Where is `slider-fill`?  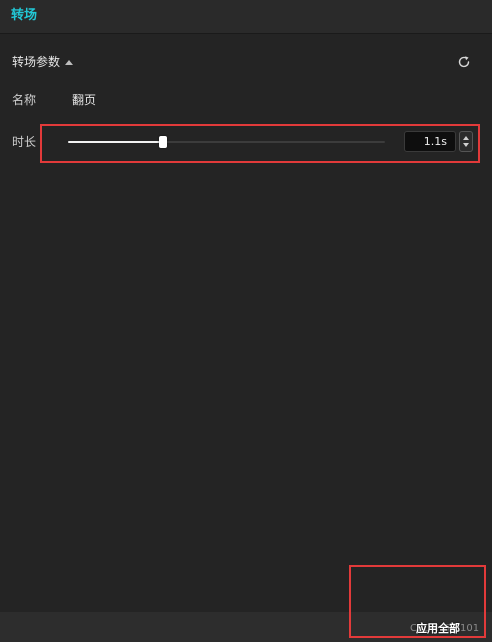 slider-fill is located at coordinates (116, 142).